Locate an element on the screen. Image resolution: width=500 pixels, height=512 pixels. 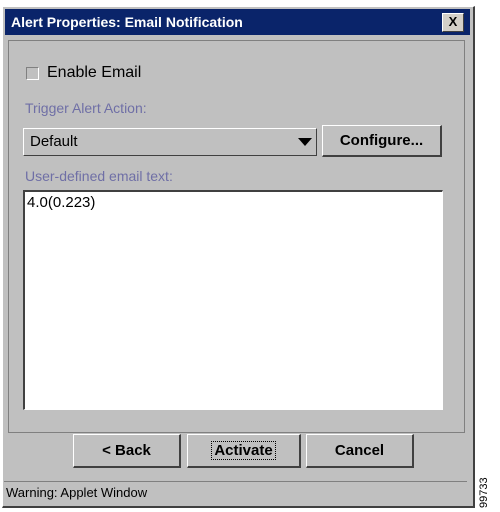
enable-email-checkbox is located at coordinates (32, 73).